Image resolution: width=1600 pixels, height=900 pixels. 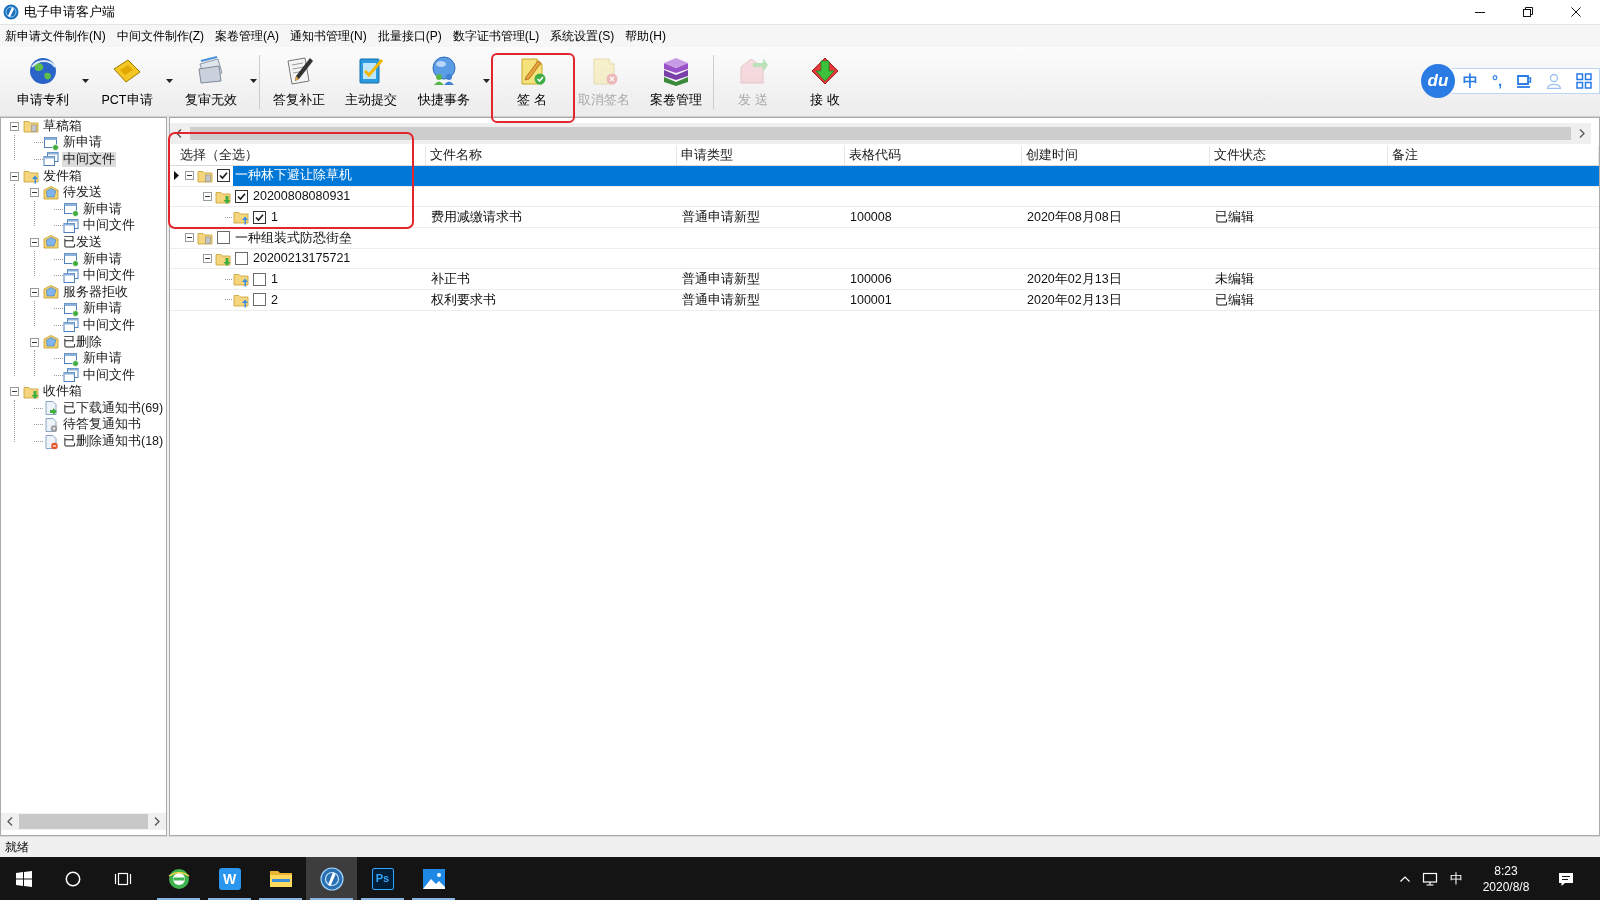 I want to click on row-title: 20200808080931, so click(x=303, y=196).